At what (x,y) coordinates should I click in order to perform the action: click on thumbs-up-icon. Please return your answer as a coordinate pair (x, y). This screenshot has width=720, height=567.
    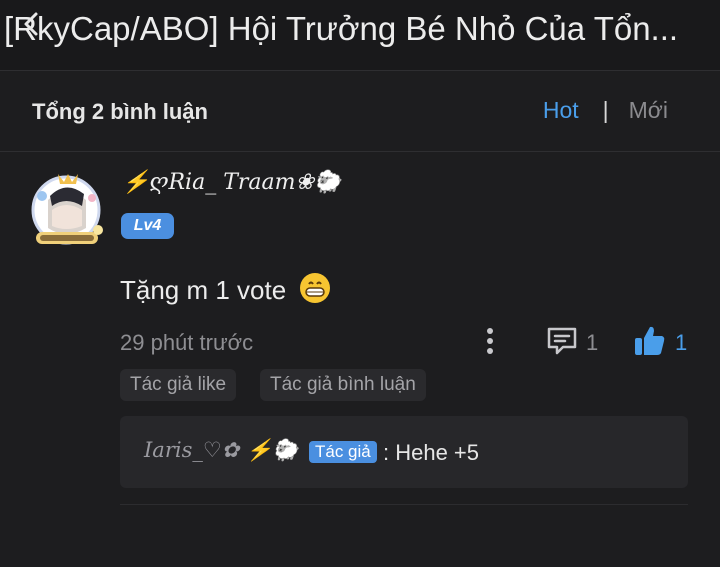
    Looking at the image, I should click on (650, 341).